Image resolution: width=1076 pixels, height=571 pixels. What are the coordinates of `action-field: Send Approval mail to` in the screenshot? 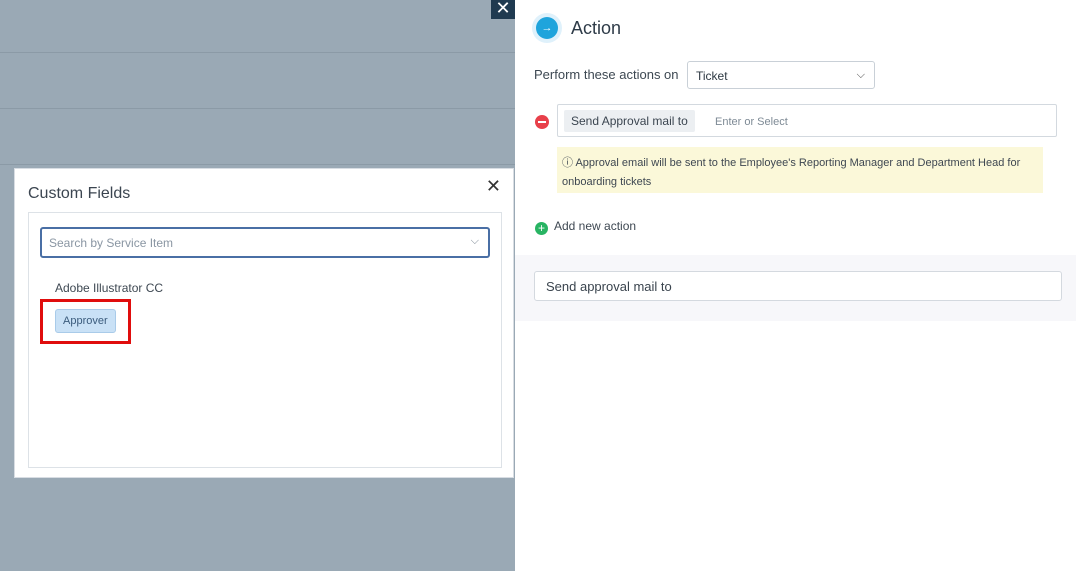 It's located at (807, 120).